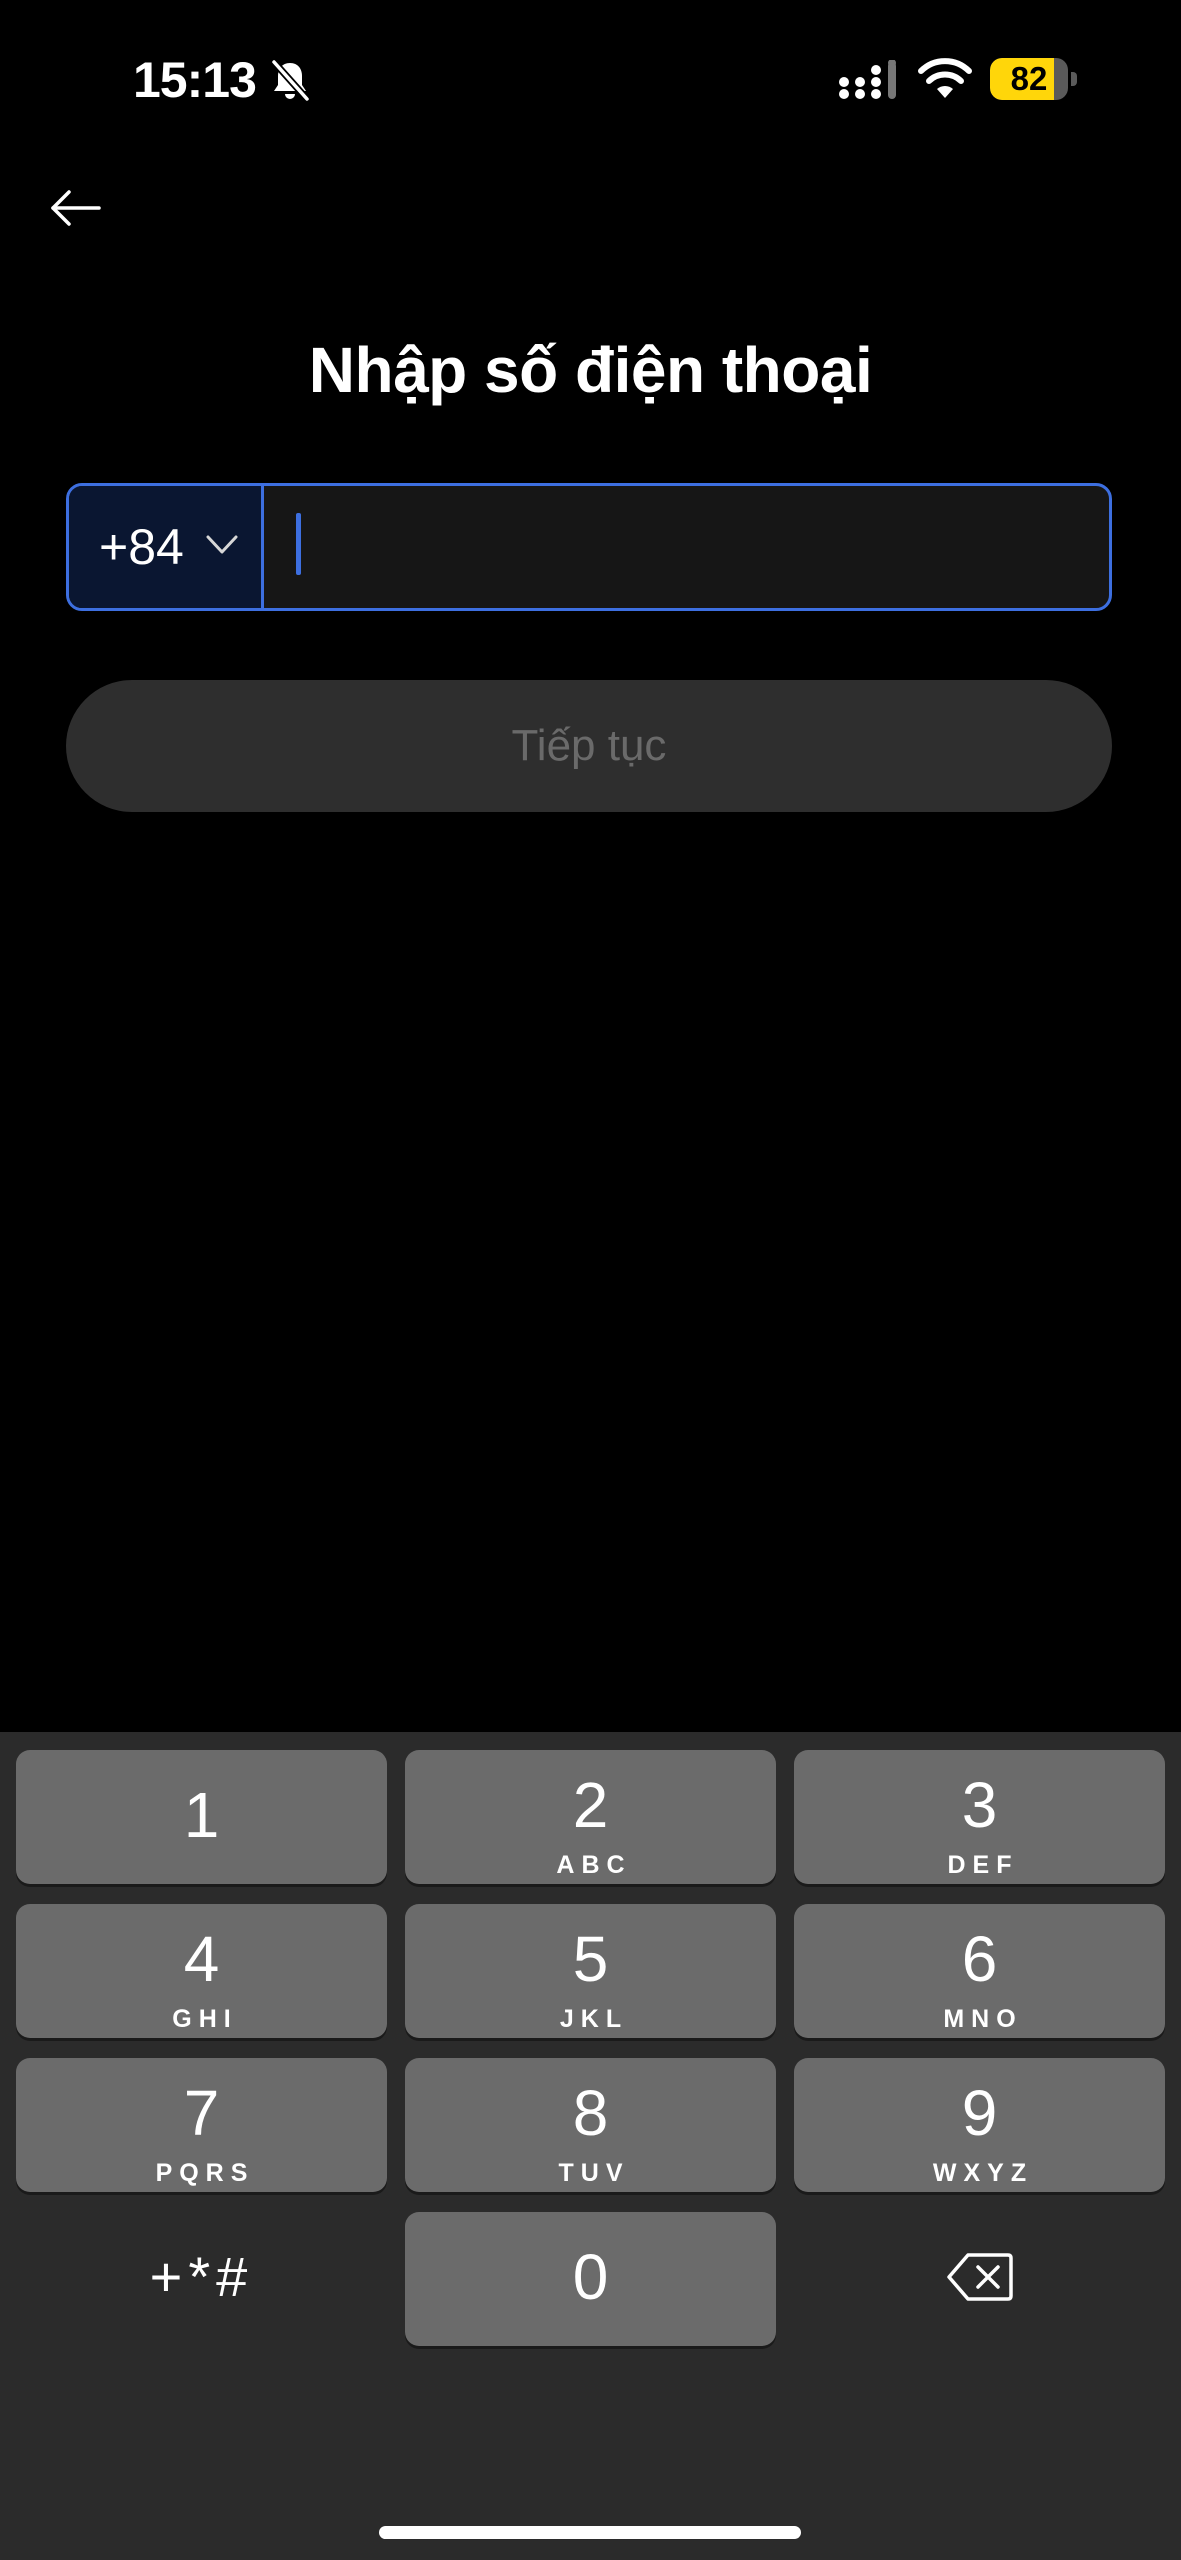 This screenshot has height=2560, width=1181. I want to click on key-digit: 4, so click(201, 1959).